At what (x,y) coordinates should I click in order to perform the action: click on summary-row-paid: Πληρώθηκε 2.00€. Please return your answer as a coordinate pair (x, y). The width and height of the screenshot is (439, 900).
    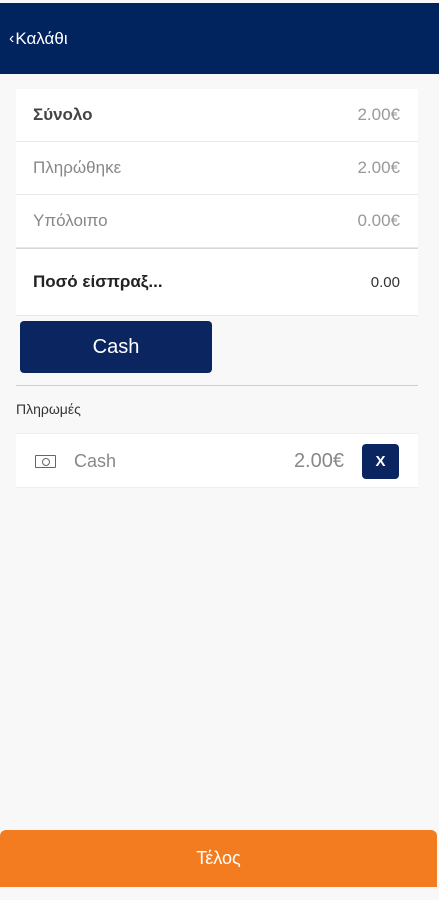
    Looking at the image, I should click on (217, 168).